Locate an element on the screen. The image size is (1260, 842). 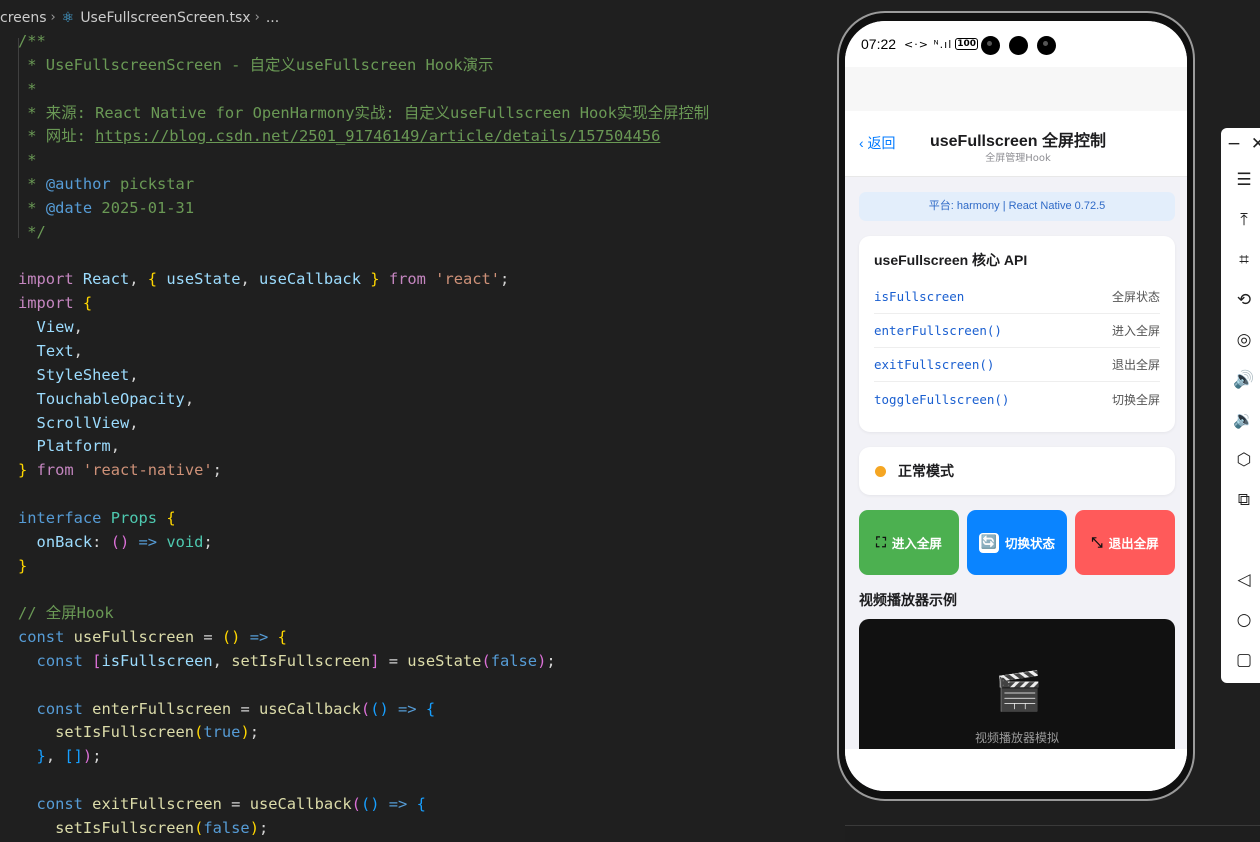
exit-fullscreen-button: ⤡ 退出全屏 is located at coordinates (1125, 542).